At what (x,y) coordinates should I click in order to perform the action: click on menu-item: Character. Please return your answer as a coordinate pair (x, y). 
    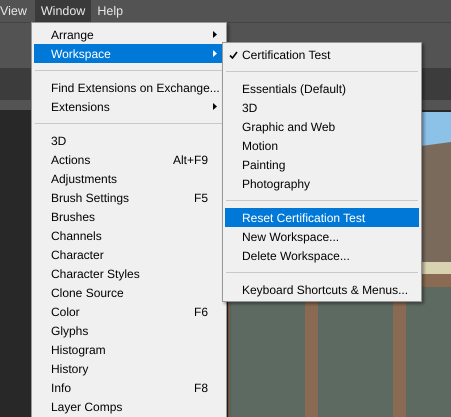
    Looking at the image, I should click on (129, 254).